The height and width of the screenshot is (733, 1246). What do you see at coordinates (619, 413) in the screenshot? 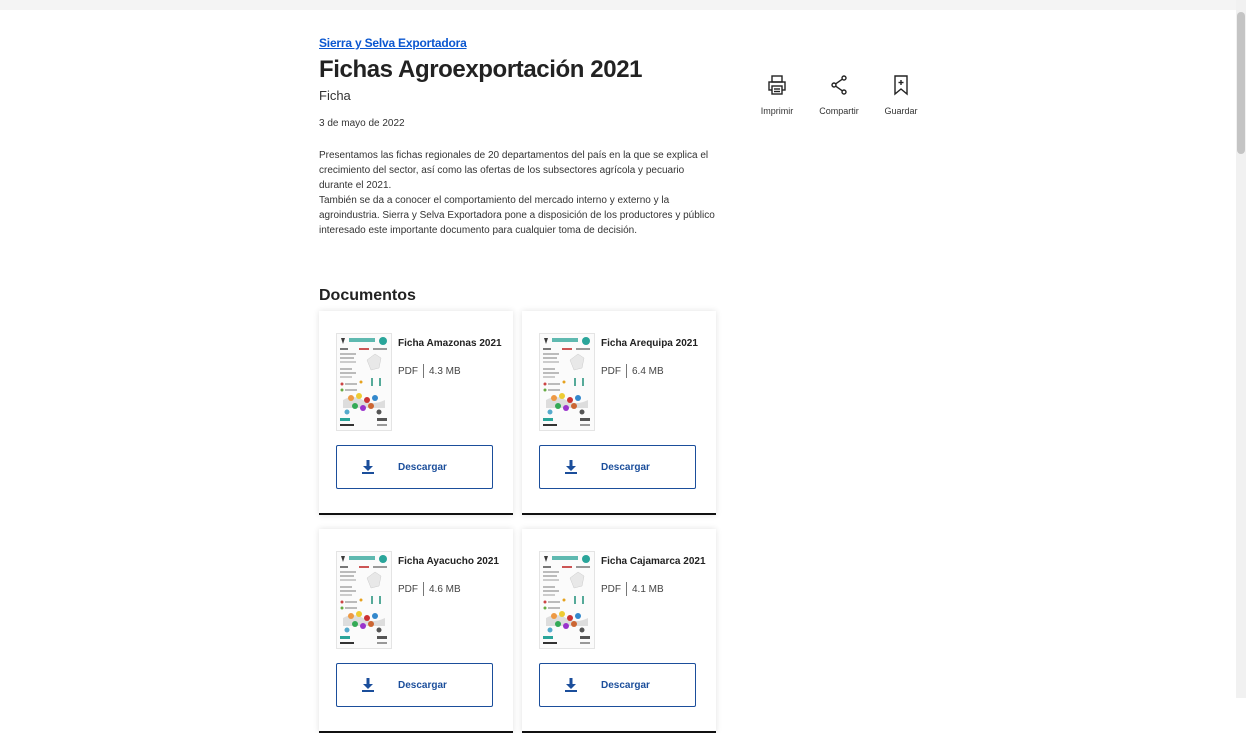
I see `document-card: Ficha Arequipa 2021 PDF 6.4 MB Descargar` at bounding box center [619, 413].